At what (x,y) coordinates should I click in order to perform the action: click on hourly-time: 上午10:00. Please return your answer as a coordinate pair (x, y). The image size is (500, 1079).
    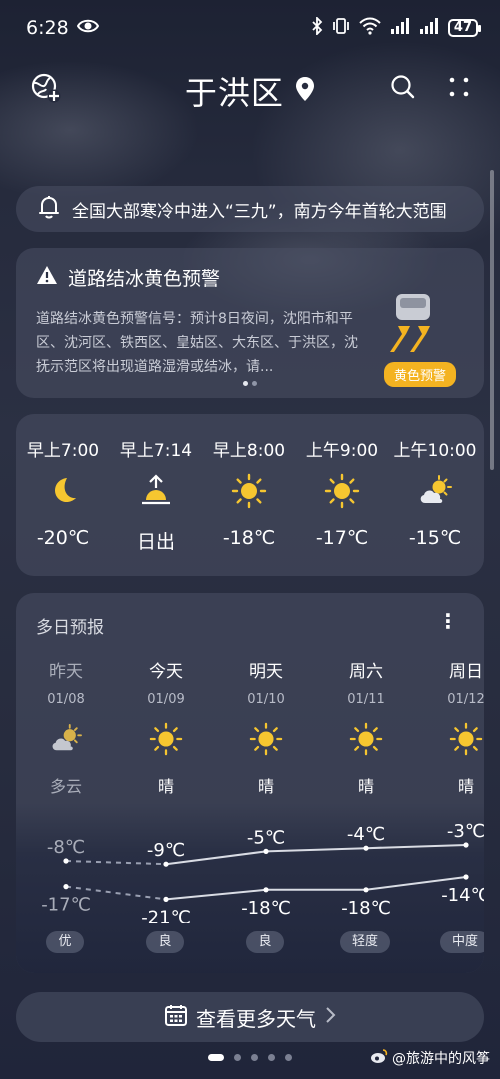
    Looking at the image, I should click on (435, 451).